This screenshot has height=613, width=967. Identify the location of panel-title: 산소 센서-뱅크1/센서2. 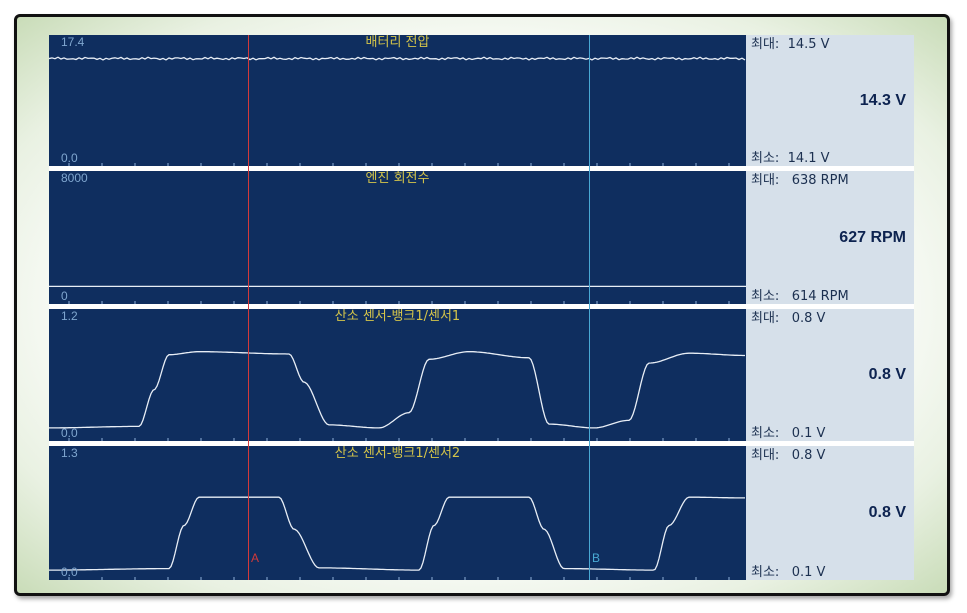
(397, 453).